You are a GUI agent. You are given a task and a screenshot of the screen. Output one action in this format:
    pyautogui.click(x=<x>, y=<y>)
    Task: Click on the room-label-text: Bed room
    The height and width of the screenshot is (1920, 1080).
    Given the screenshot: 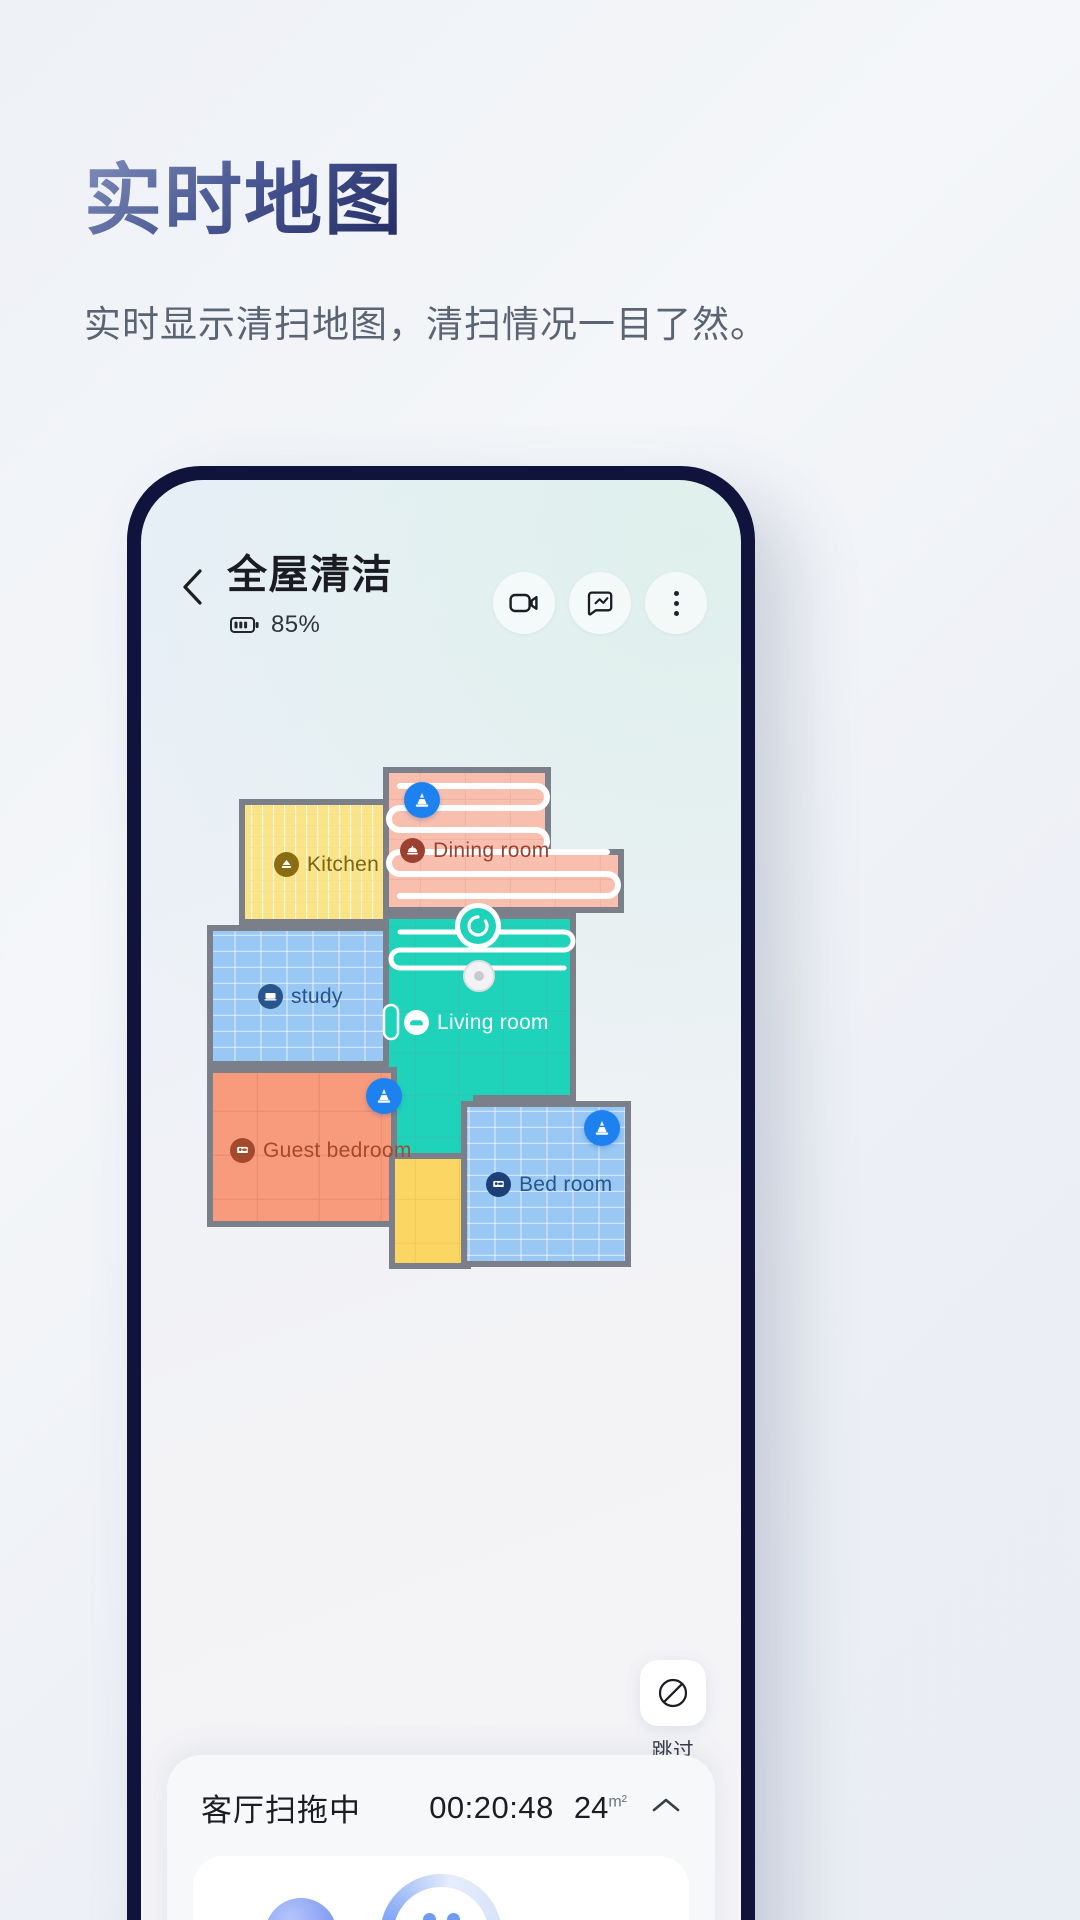 What is the action you would take?
    pyautogui.click(x=566, y=1184)
    